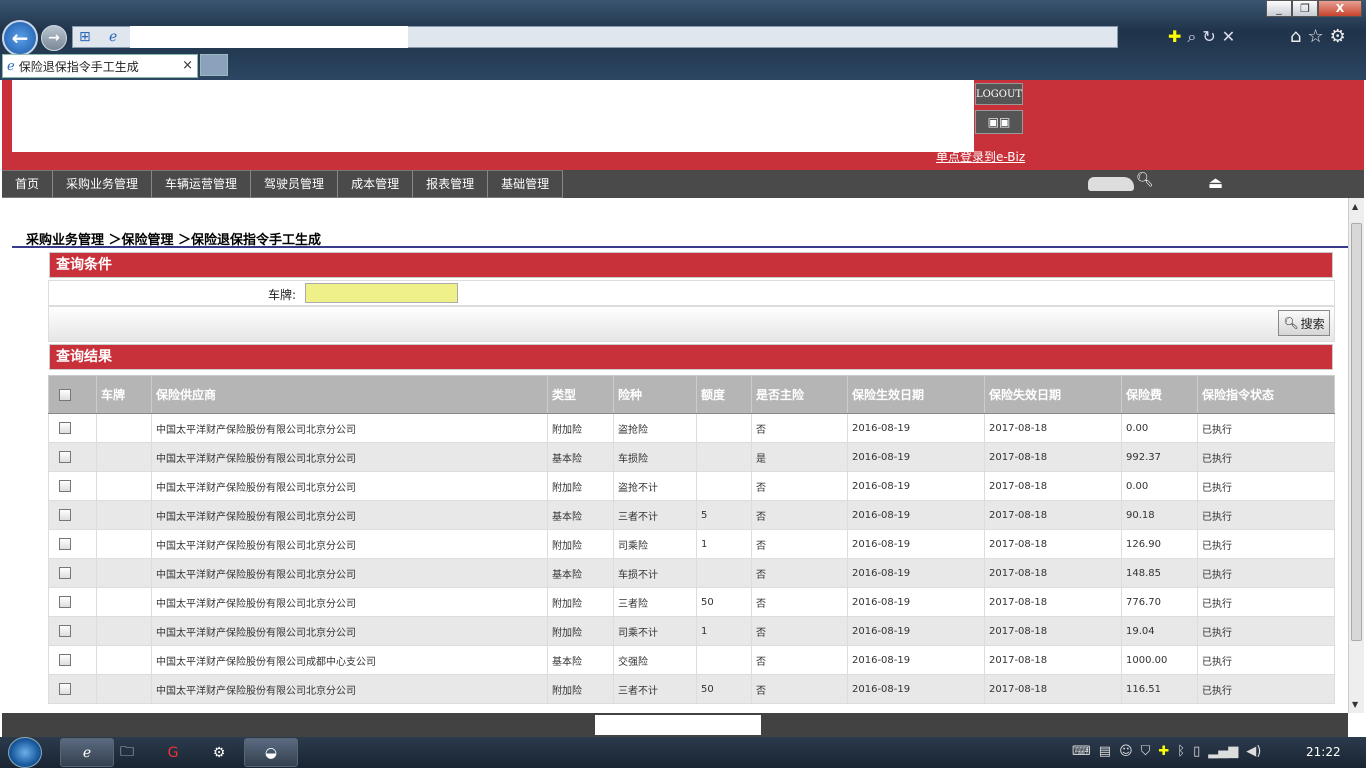 Image resolution: width=1366 pixels, height=768 pixels. What do you see at coordinates (1338, 36) in the screenshot?
I see `gear-icon: ⚙` at bounding box center [1338, 36].